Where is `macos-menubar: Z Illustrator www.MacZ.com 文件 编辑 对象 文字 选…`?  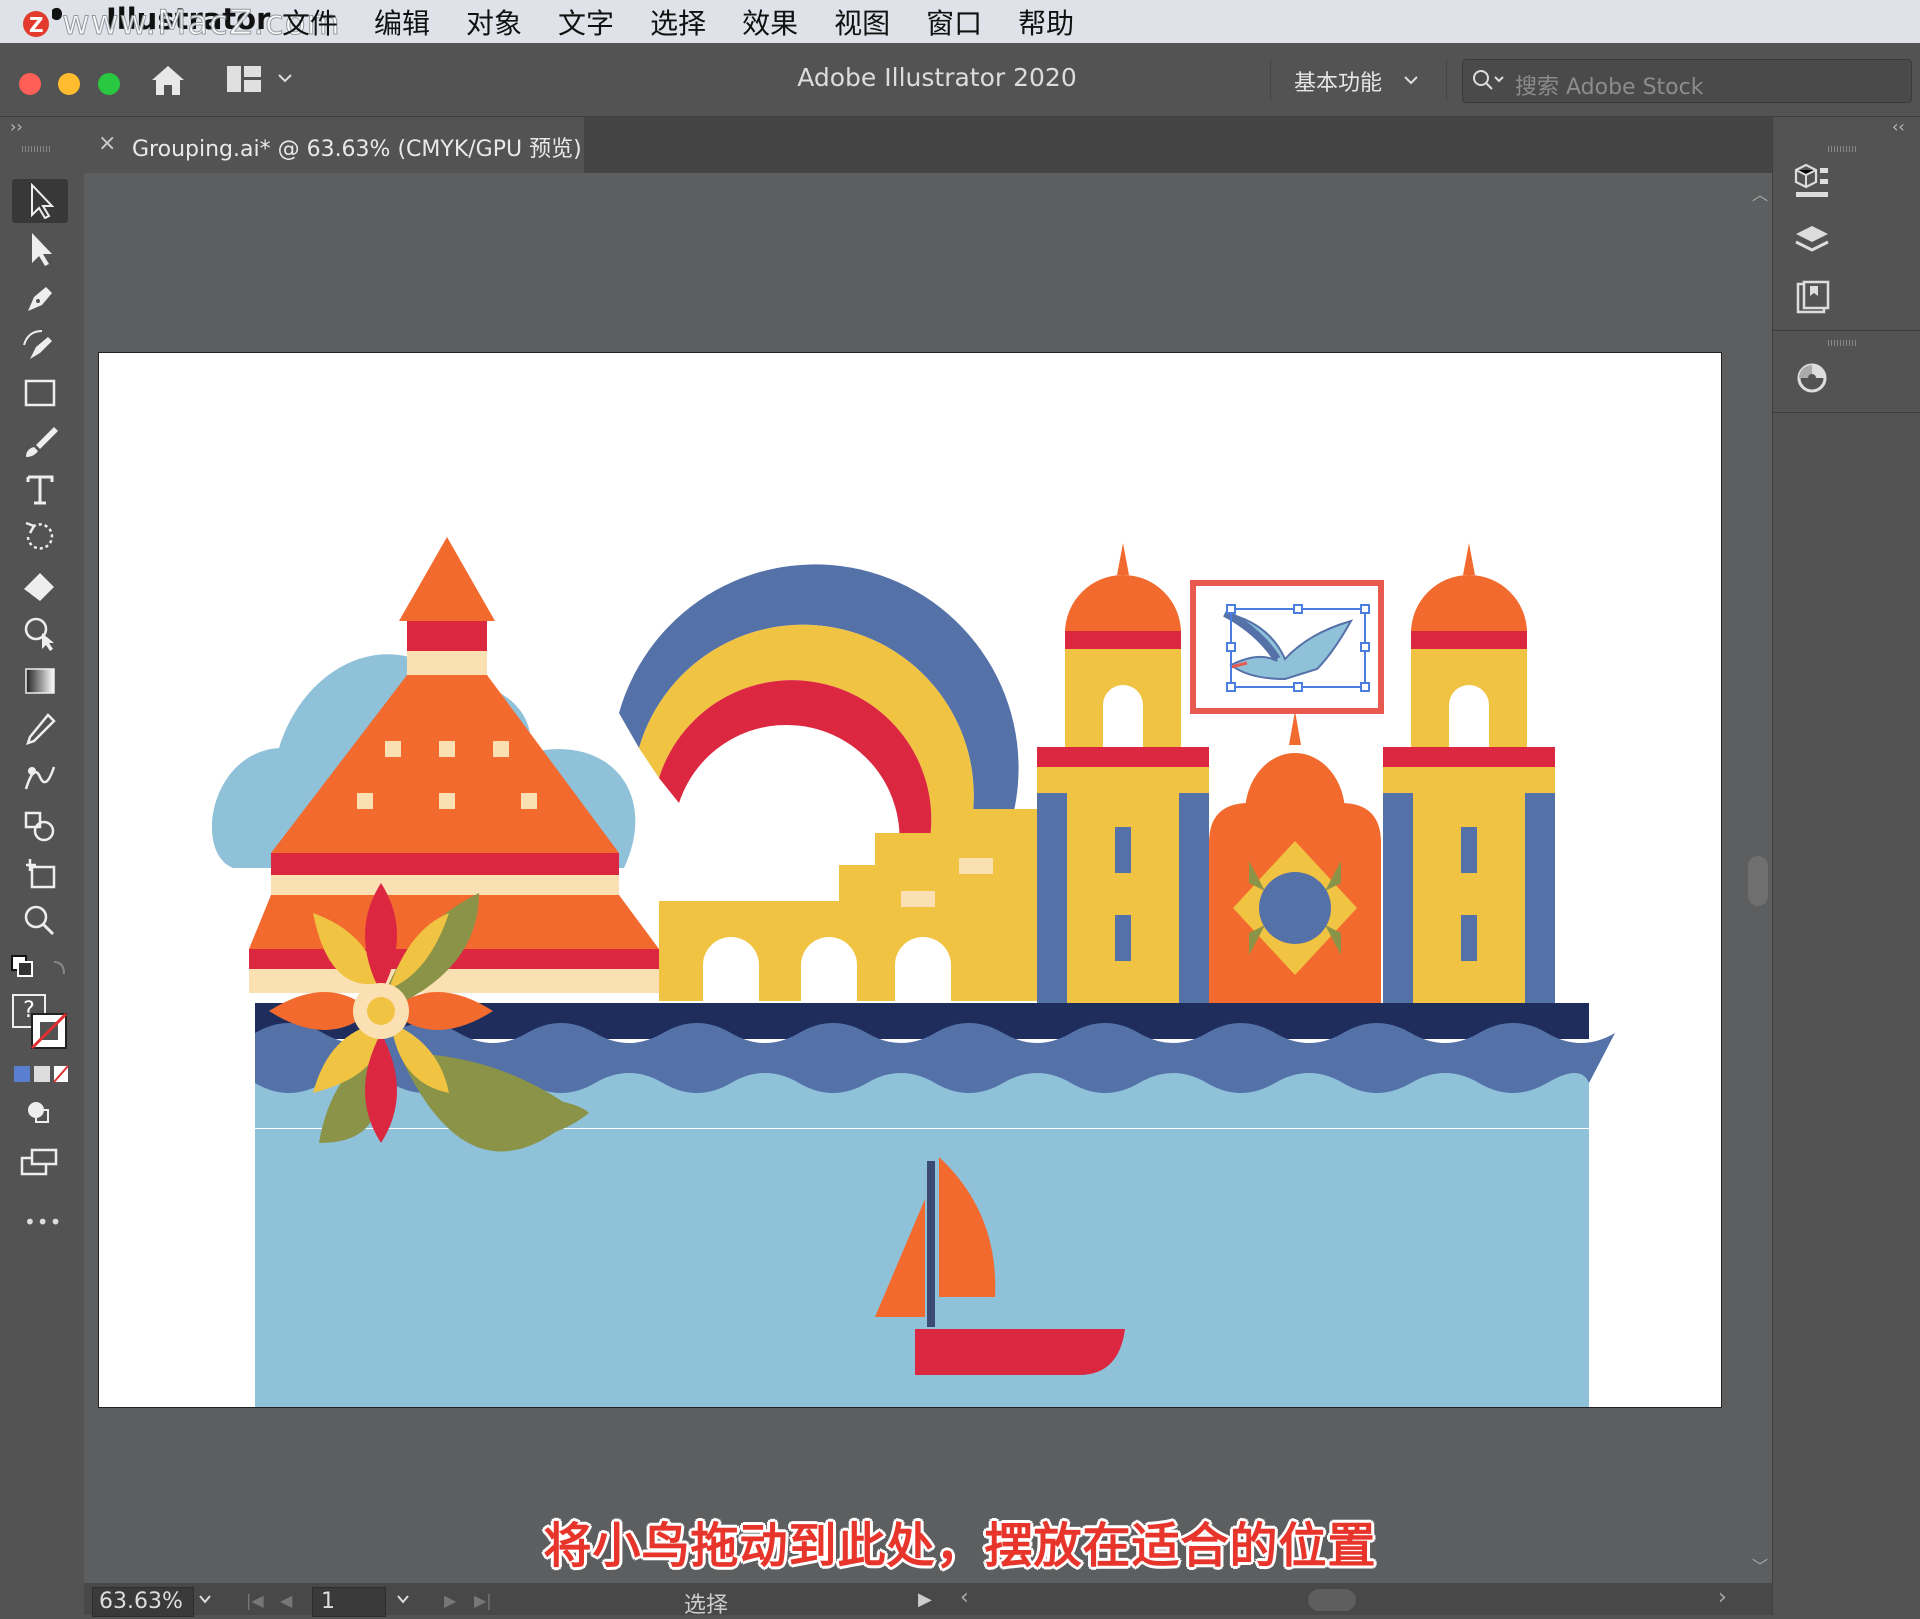 macos-menubar: Z Illustrator www.MacZ.com 文件 编辑 对象 文字 选… is located at coordinates (960, 22).